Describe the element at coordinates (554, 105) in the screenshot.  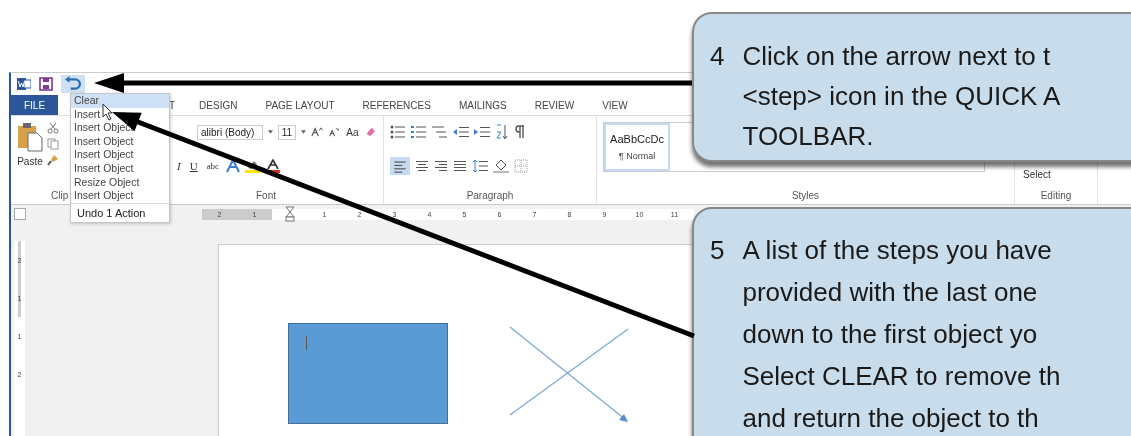
I see `ribbon-tab: REVIEW` at that location.